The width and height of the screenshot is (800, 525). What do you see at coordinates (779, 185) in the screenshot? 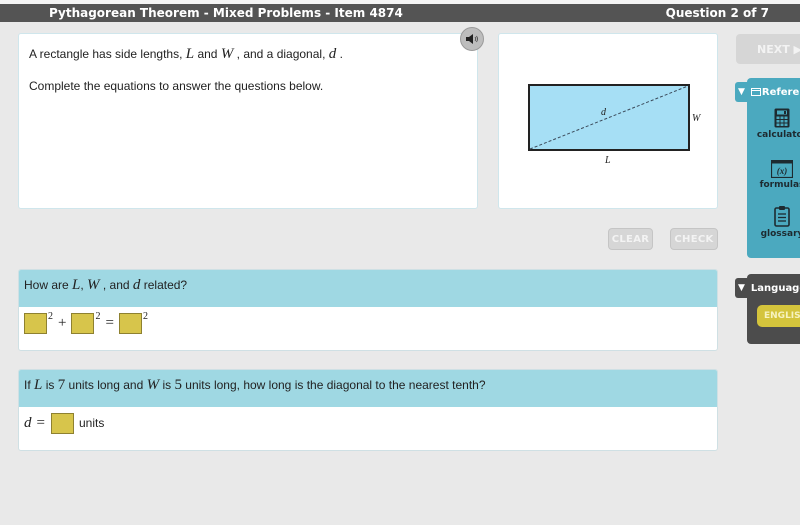
I see `formulas-label: formulas` at bounding box center [779, 185].